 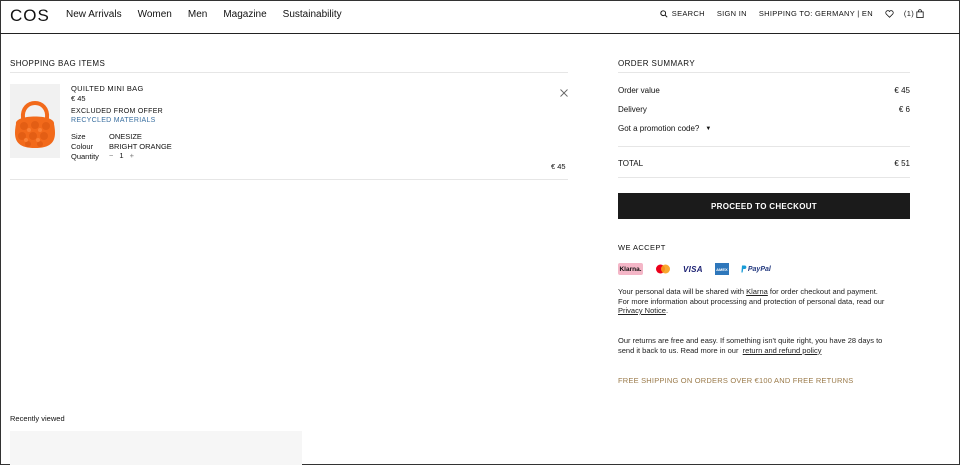 I want to click on order-value-row: Order value € 45, so click(x=764, y=90).